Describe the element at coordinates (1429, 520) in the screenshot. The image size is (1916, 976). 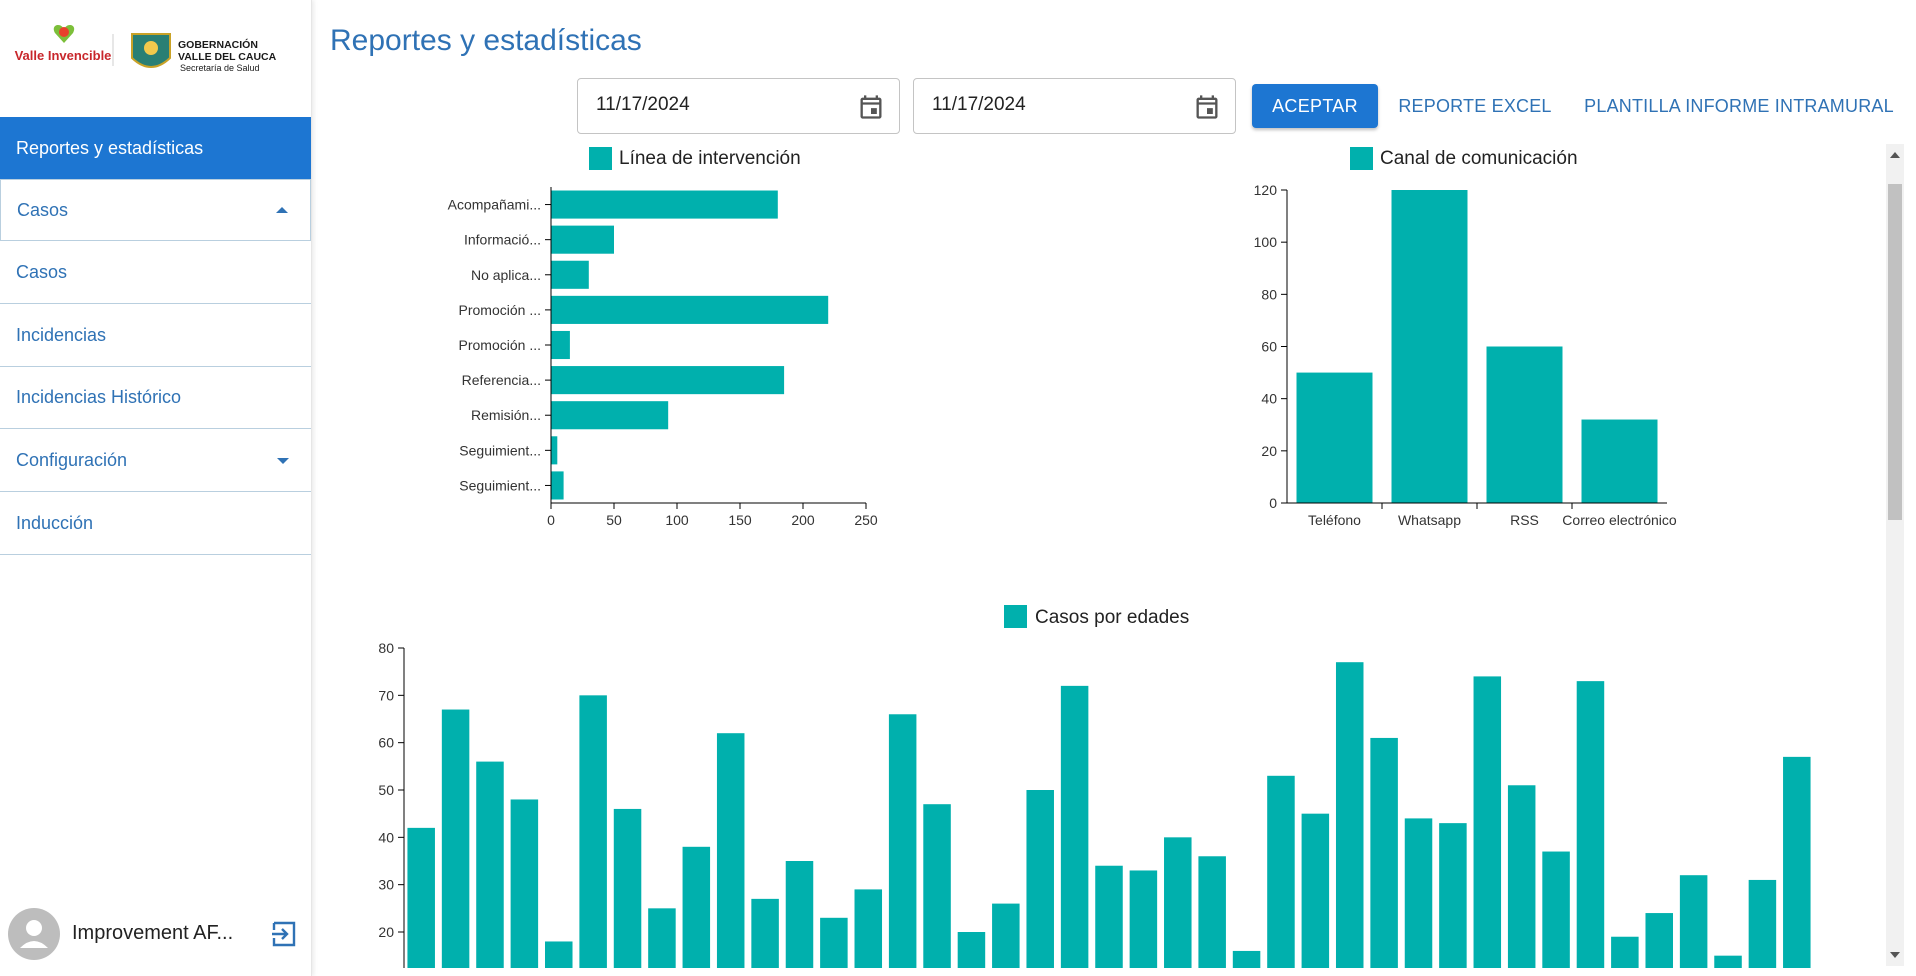
I see `tick-label: Whatsapp` at that location.